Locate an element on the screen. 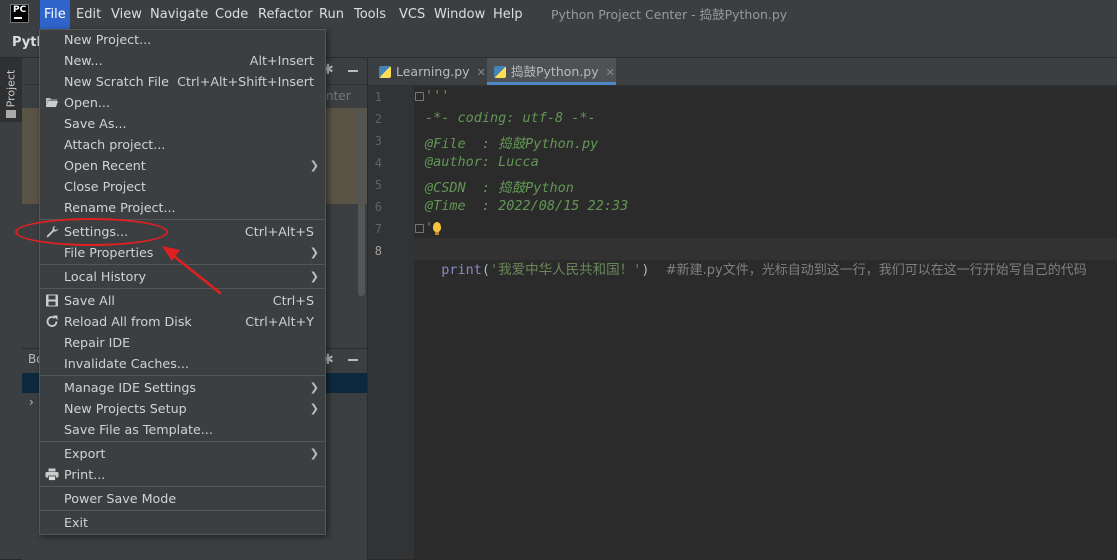 This screenshot has width=1117, height=560. tab-label: Learning.py is located at coordinates (433, 71).